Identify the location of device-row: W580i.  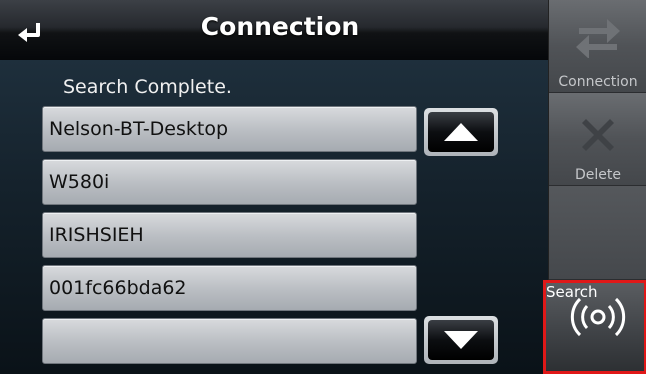
(229, 182).